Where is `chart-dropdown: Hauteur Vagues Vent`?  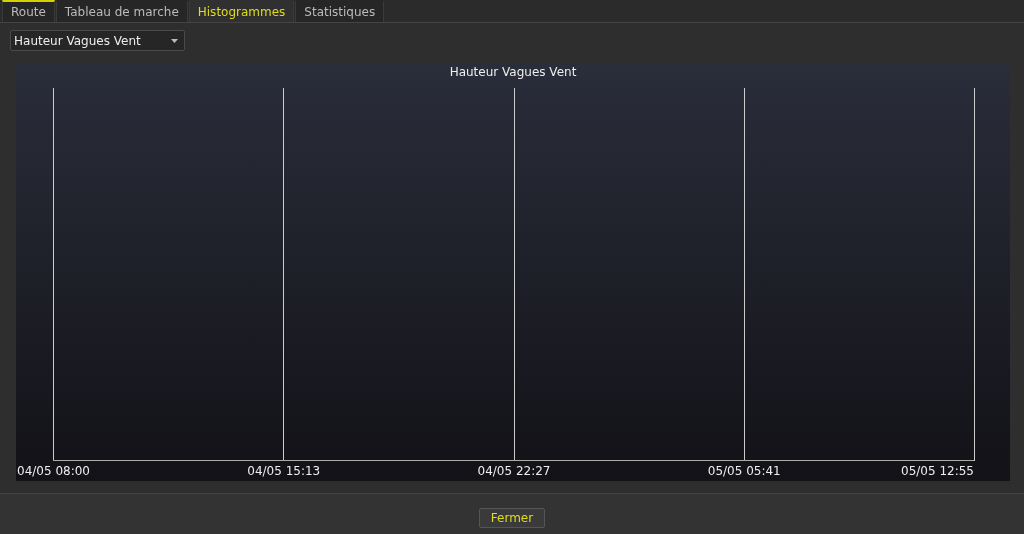 chart-dropdown: Hauteur Vagues Vent is located at coordinates (97, 40).